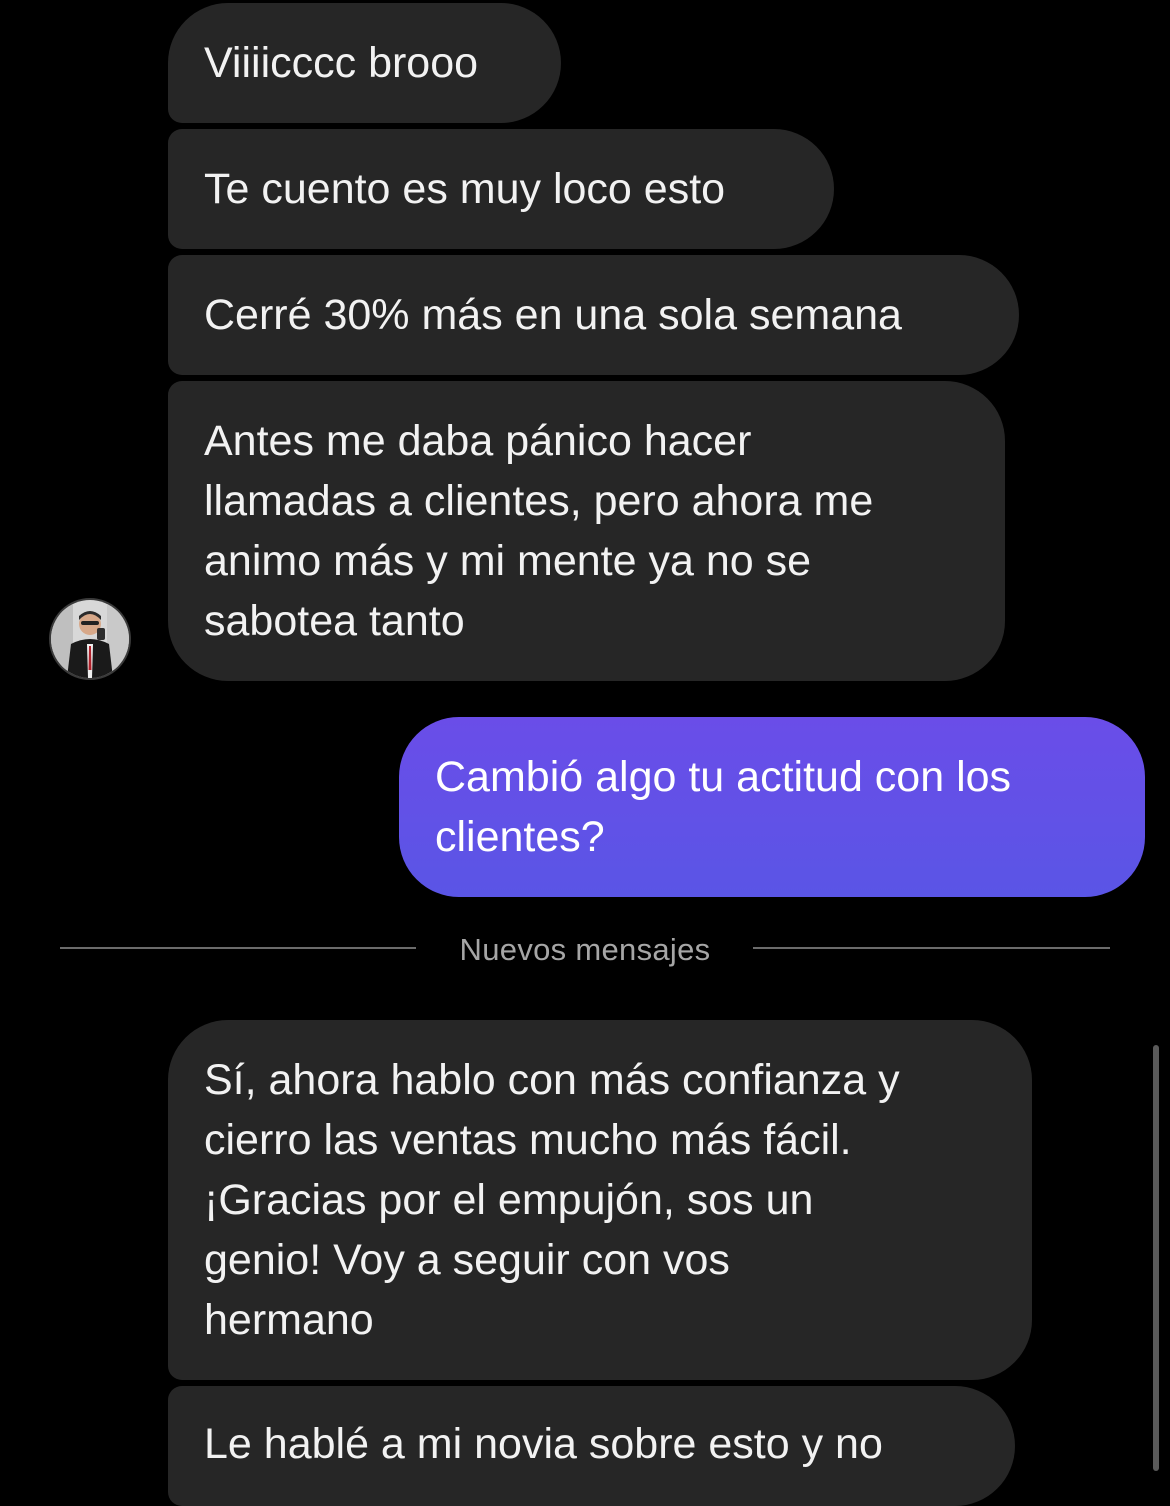  What do you see at coordinates (238, 948) in the screenshot?
I see `divider-line-left` at bounding box center [238, 948].